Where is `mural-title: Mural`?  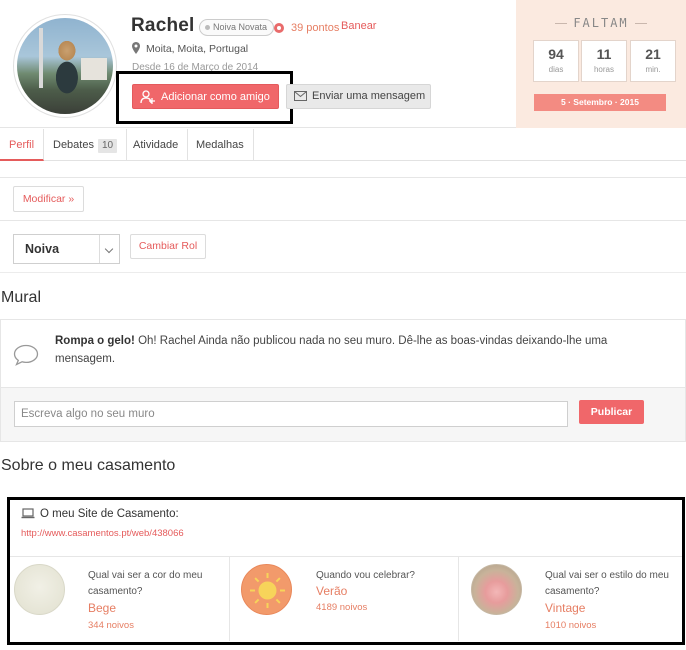 mural-title: Mural is located at coordinates (21, 297).